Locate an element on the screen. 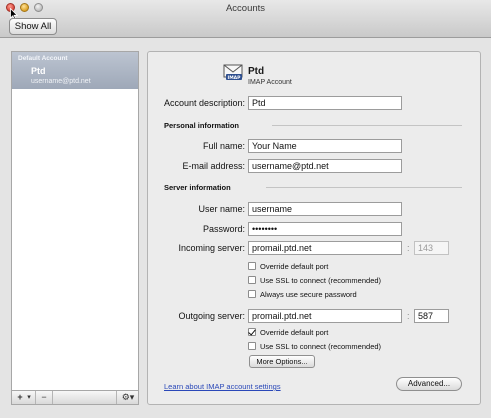 The image size is (491, 418). outgoing-override-port-checkbox is located at coordinates (252, 332).